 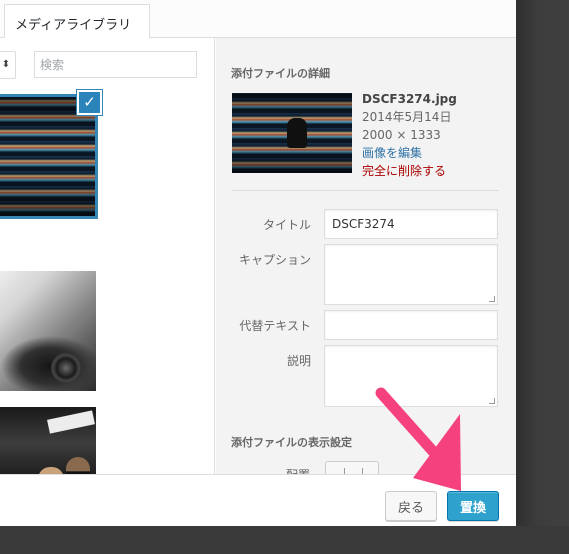 What do you see at coordinates (298, 361) in the screenshot?
I see `description-label: 説明` at bounding box center [298, 361].